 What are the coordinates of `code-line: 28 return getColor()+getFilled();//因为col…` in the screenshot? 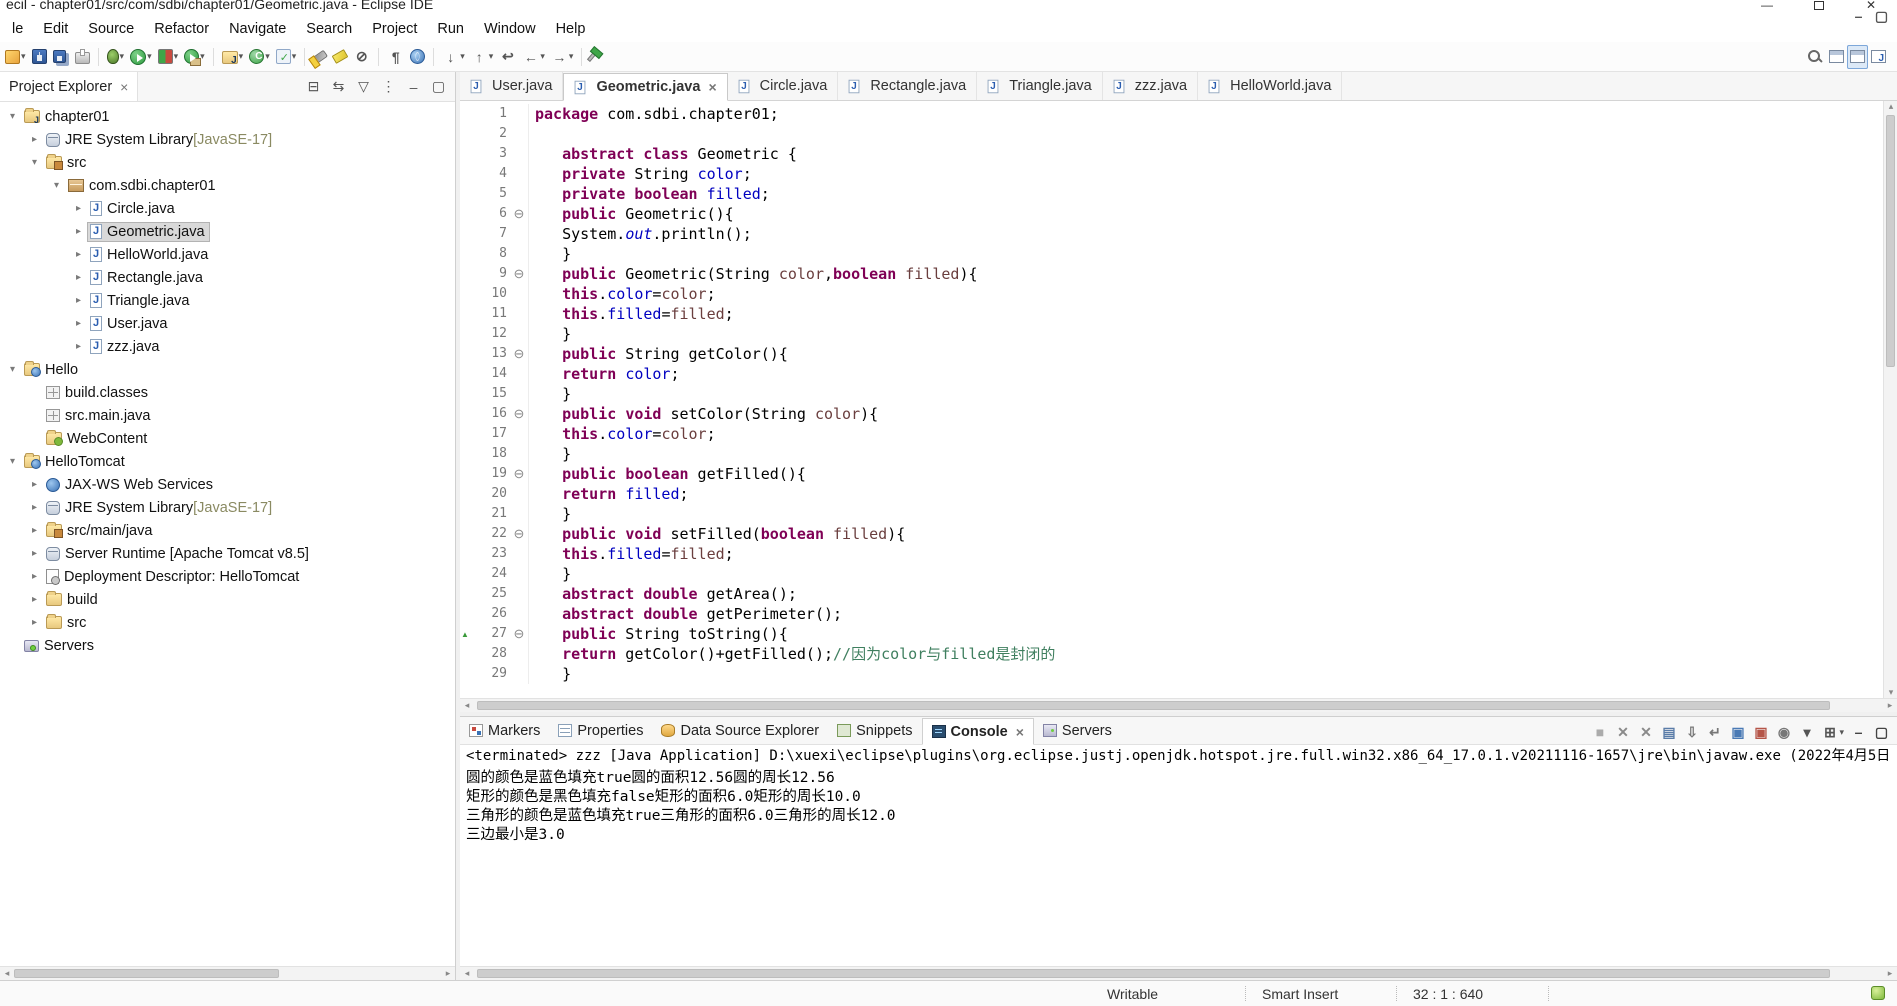 It's located at (1171, 654).